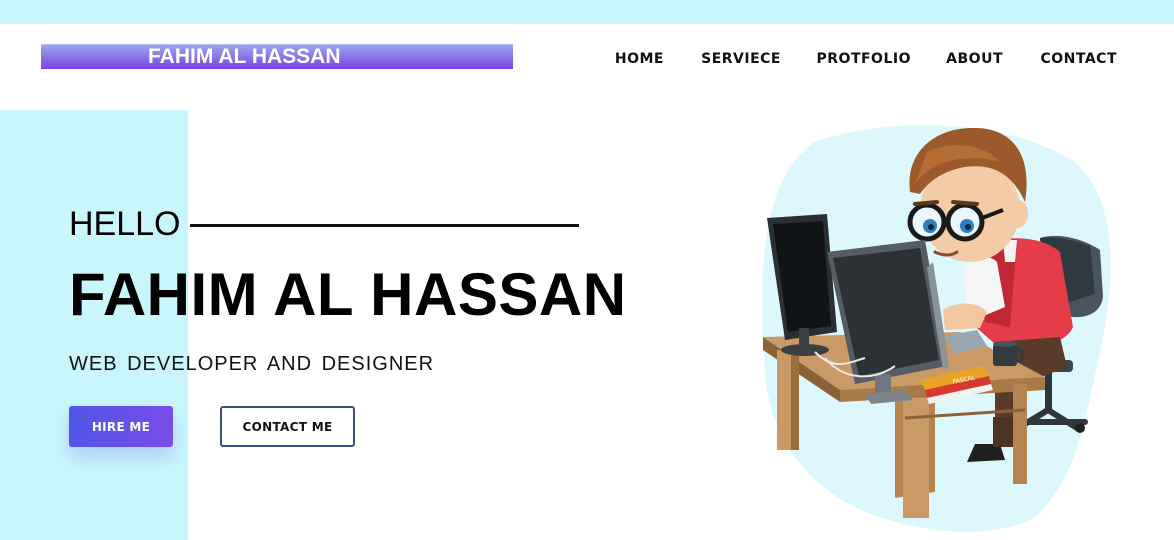 The width and height of the screenshot is (1174, 540). I want to click on hire-me-button: HIRE ME, so click(121, 426).